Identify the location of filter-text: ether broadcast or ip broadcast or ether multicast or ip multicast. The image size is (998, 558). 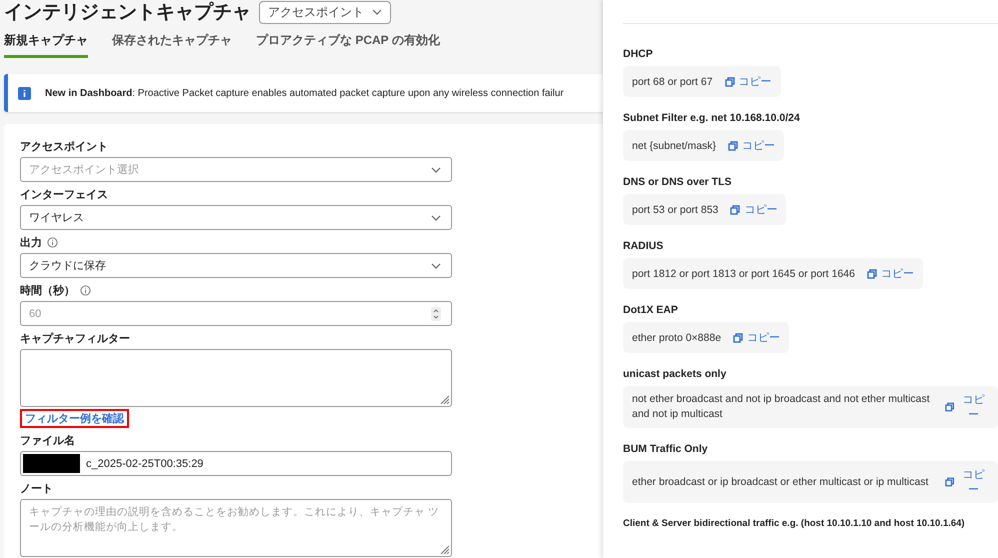
(781, 482).